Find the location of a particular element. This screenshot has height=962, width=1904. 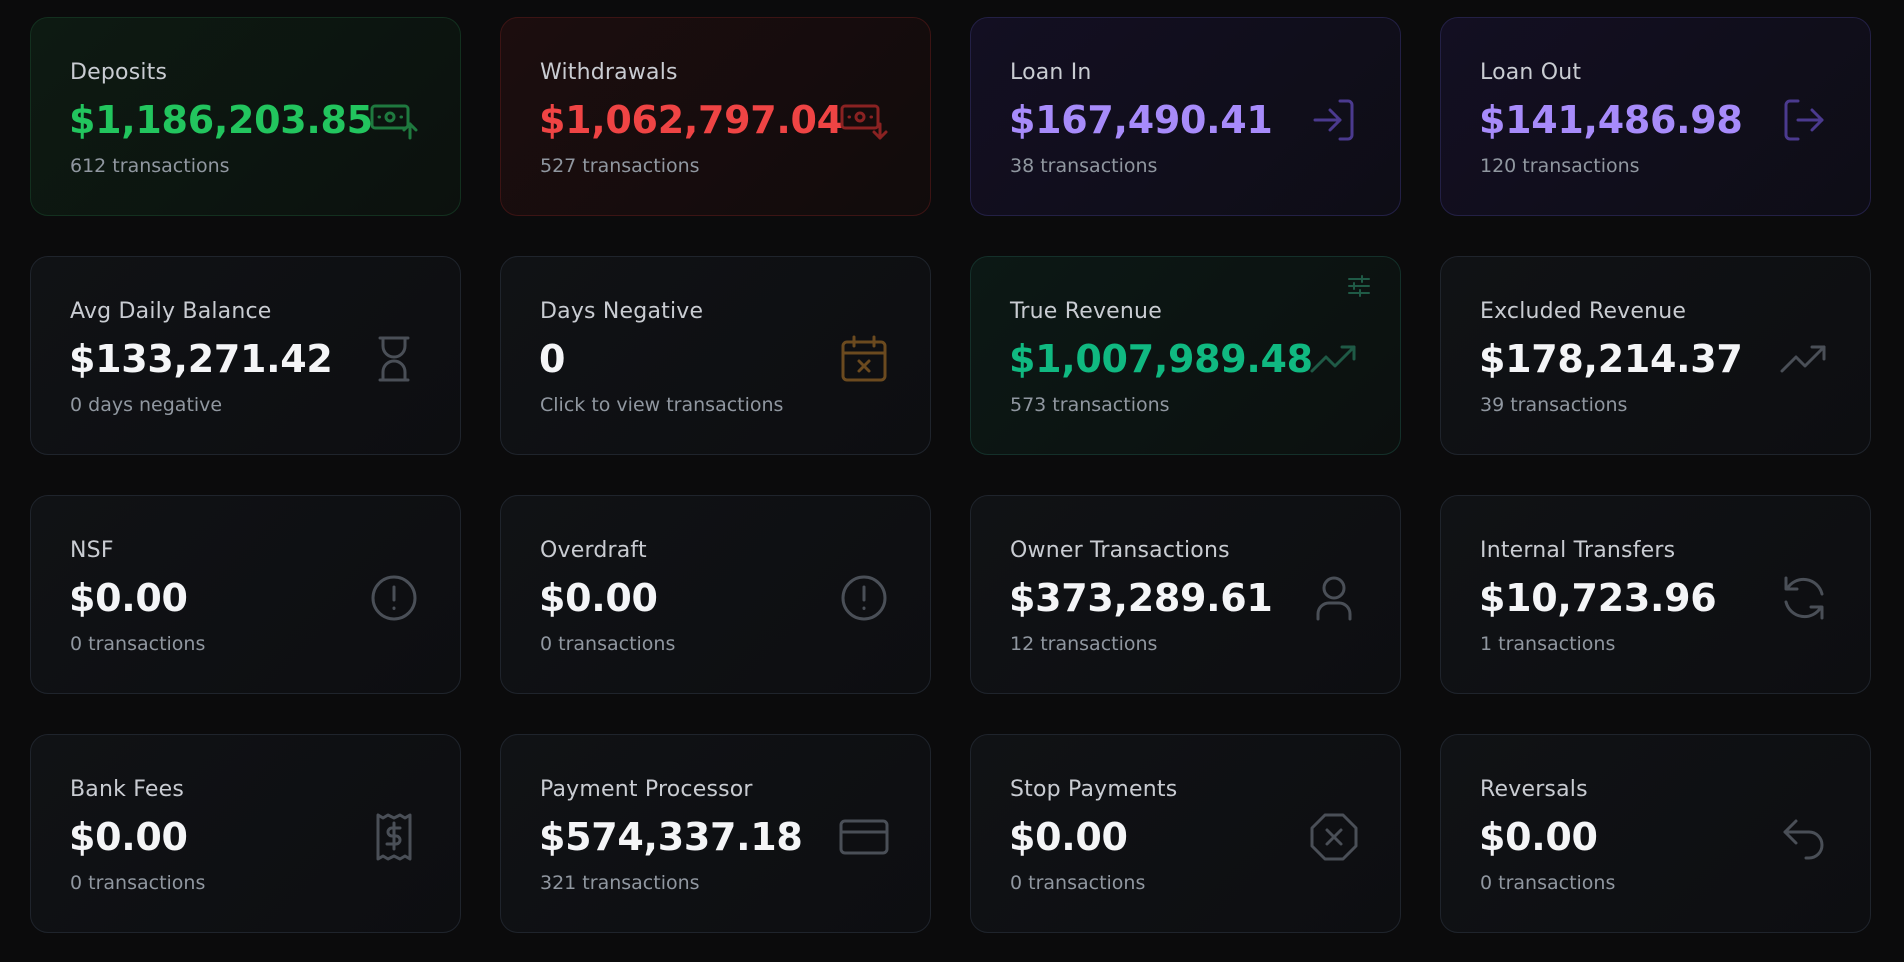

card-subtext: 573 transactions is located at coordinates (1090, 405).